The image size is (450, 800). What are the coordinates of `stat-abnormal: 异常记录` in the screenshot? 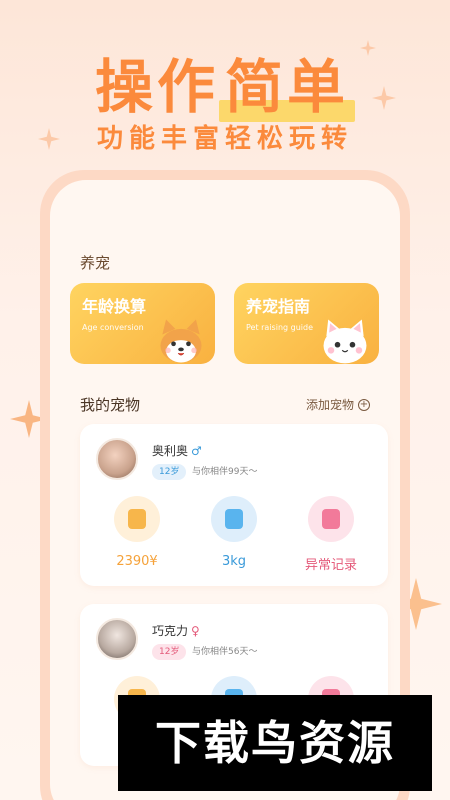 It's located at (331, 534).